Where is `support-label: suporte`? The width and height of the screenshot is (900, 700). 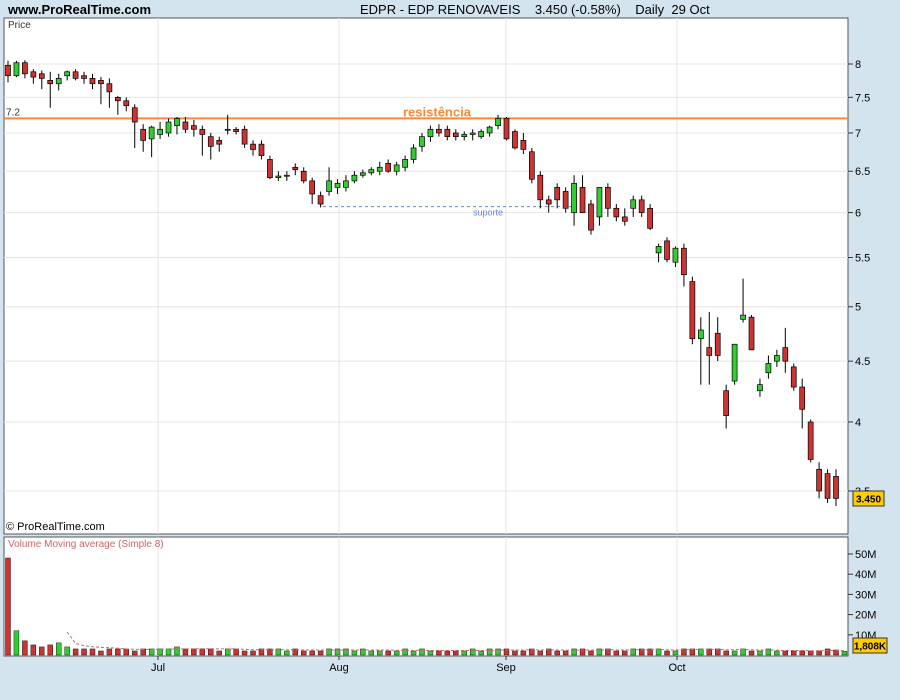 support-label: suporte is located at coordinates (488, 213).